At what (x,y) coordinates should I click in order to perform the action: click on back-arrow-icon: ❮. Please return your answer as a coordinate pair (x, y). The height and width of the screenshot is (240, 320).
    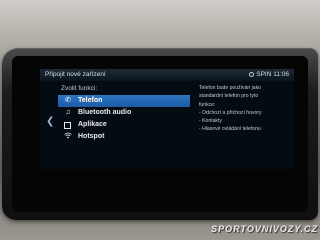
    Looking at the image, I should click on (50, 122).